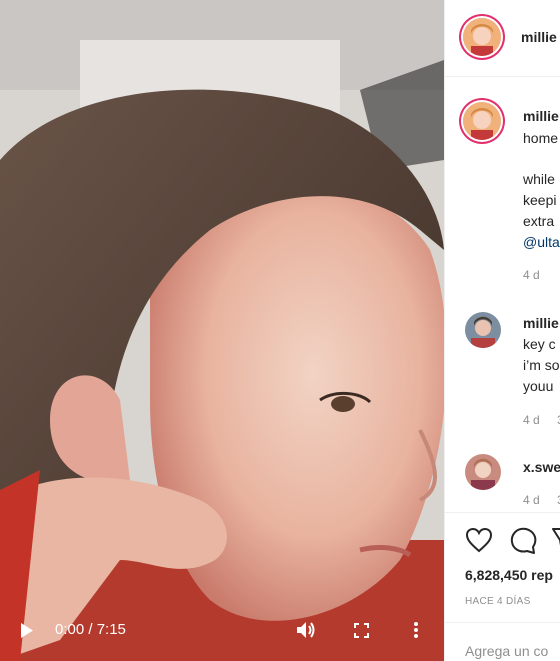 The height and width of the screenshot is (661, 560). Describe the element at coordinates (479, 540) in the screenshot. I see `heart-icon` at that location.